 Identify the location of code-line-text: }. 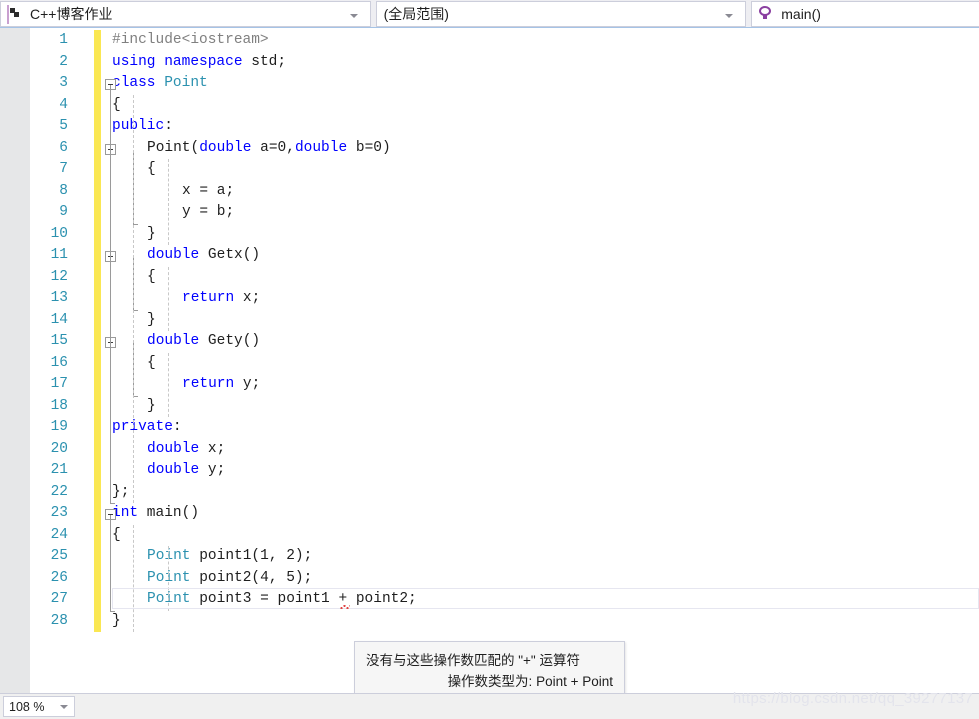
(151, 319).